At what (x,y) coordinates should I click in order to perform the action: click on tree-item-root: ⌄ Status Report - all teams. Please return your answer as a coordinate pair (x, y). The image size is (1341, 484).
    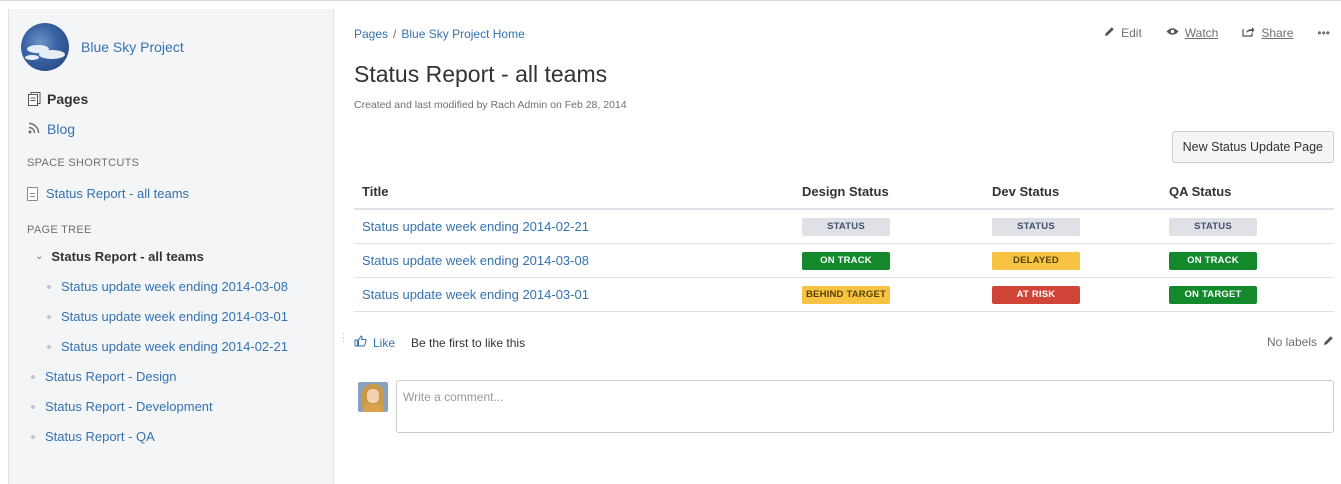
    Looking at the image, I should click on (119, 256).